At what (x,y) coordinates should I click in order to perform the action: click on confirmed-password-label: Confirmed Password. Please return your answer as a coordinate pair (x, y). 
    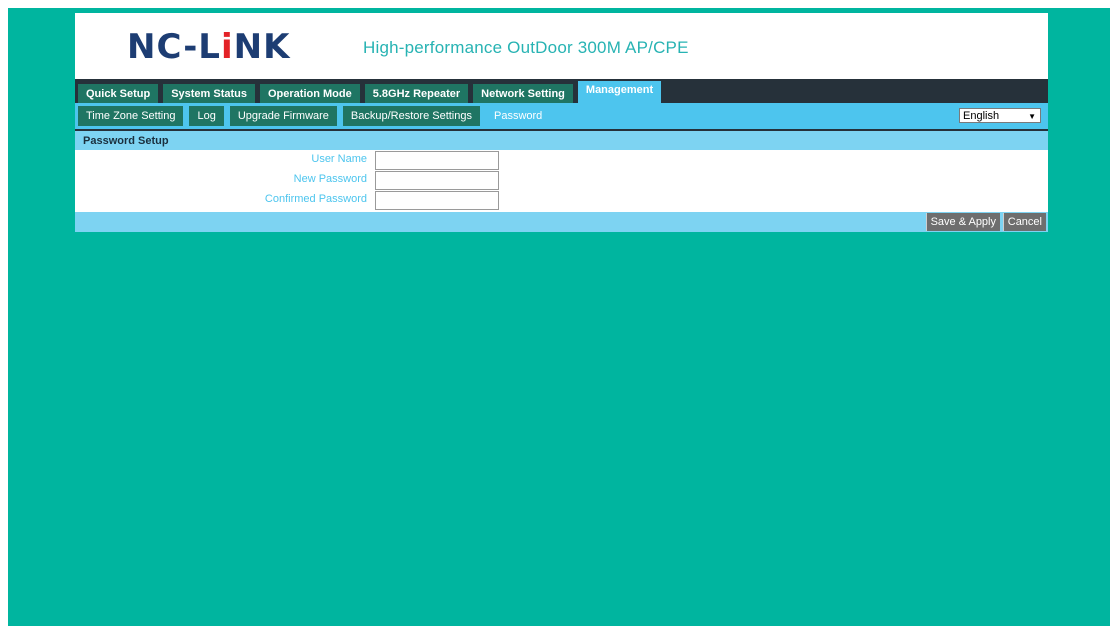
    Looking at the image, I should click on (315, 199).